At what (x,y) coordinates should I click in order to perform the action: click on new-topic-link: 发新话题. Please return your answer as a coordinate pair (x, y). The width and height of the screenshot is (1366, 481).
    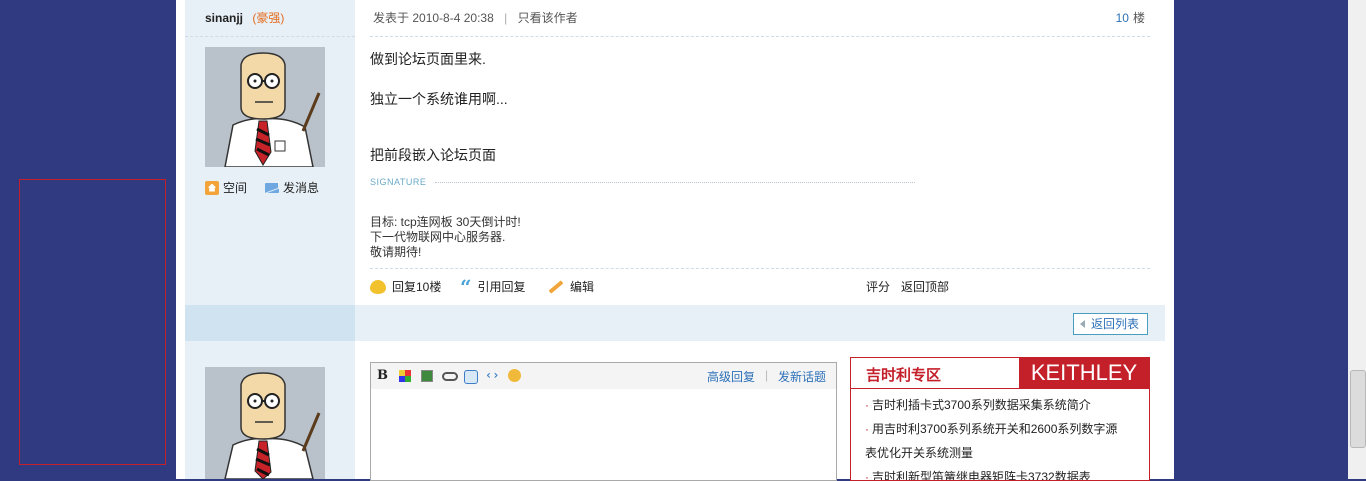
    Looking at the image, I should click on (802, 376).